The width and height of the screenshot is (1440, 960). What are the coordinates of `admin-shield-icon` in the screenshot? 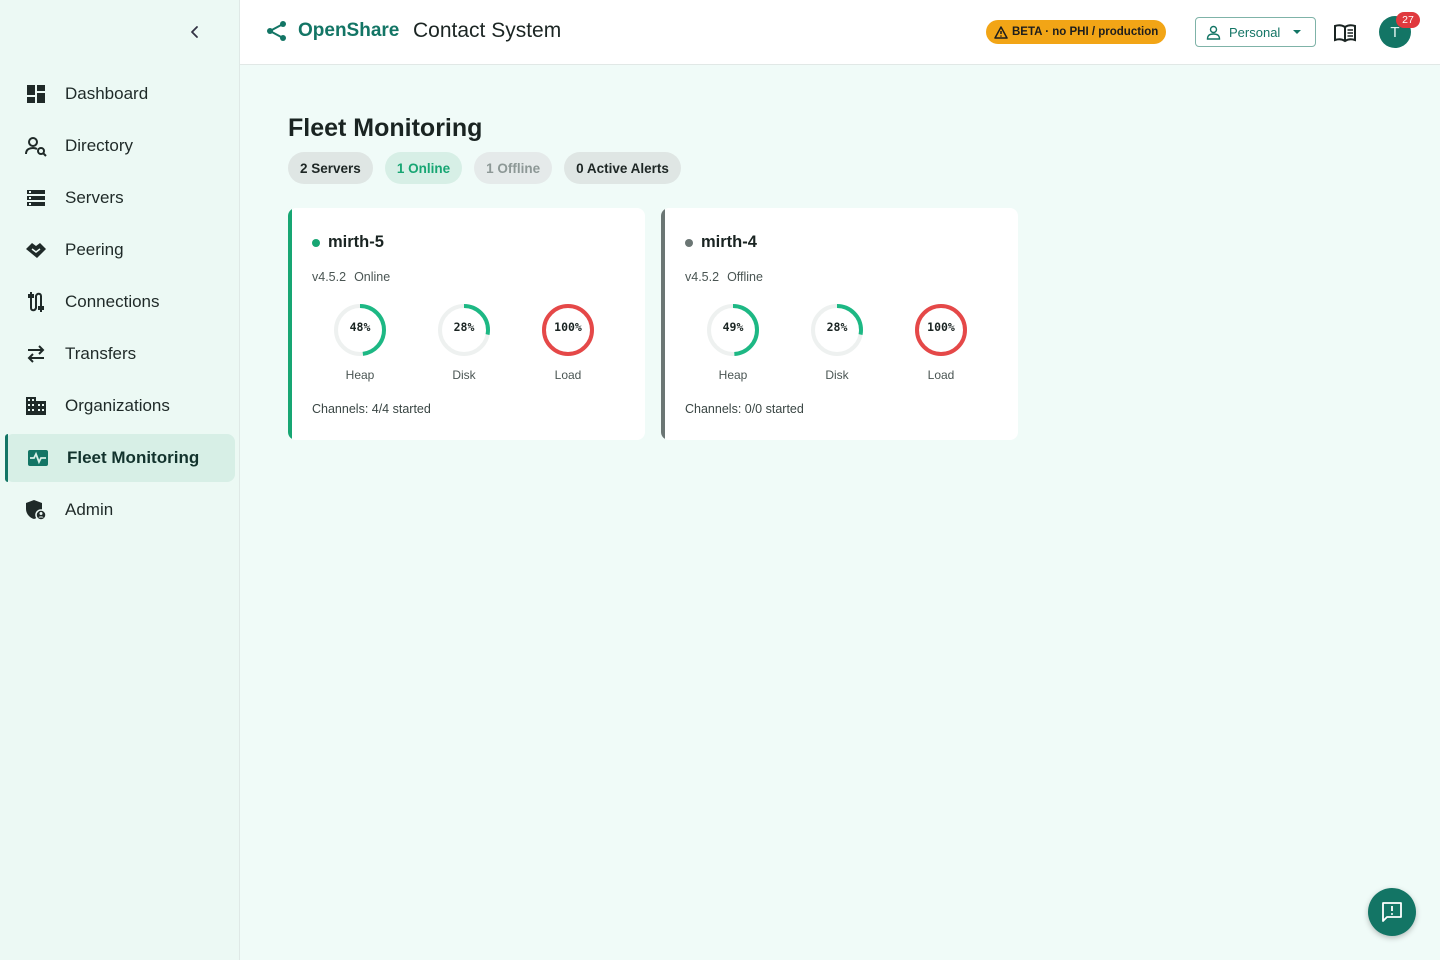 It's located at (36, 510).